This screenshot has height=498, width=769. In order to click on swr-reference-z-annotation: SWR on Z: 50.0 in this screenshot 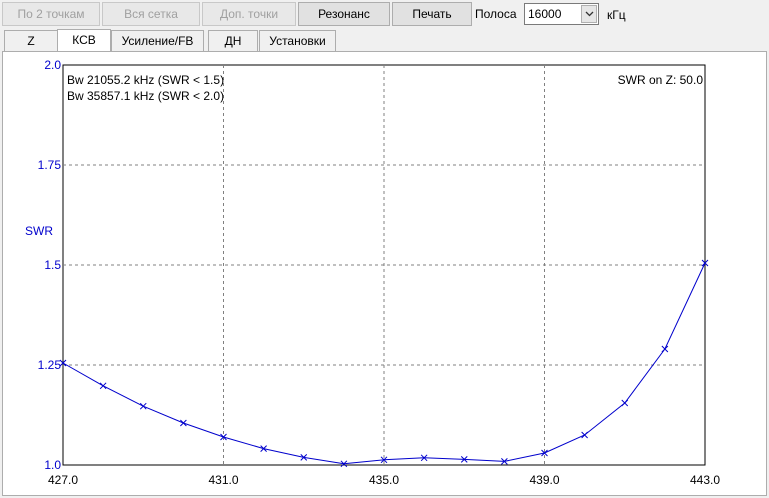, I will do `click(661, 80)`.